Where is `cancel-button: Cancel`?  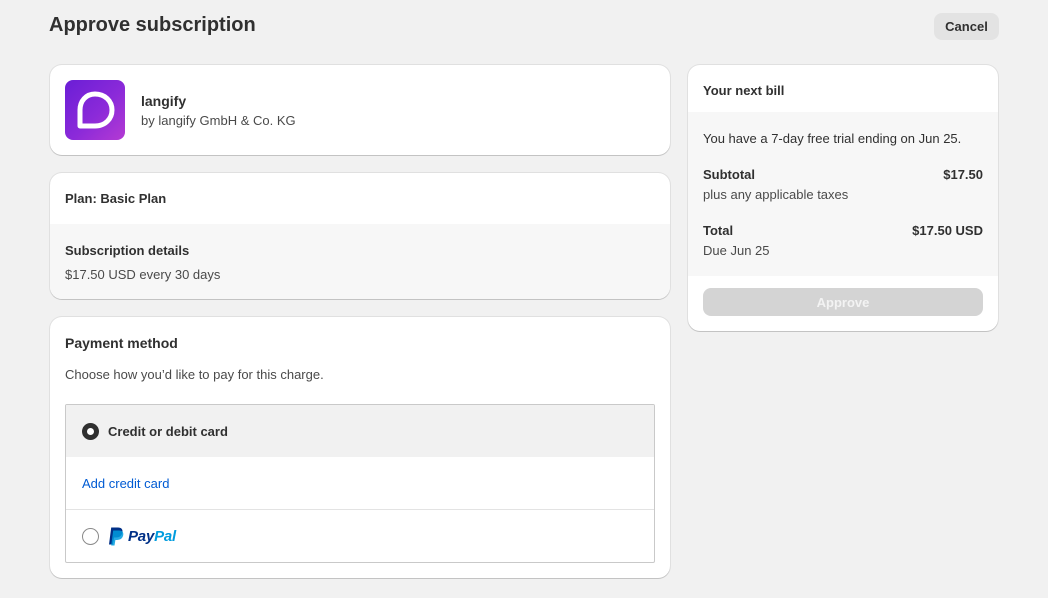
cancel-button: Cancel is located at coordinates (966, 26).